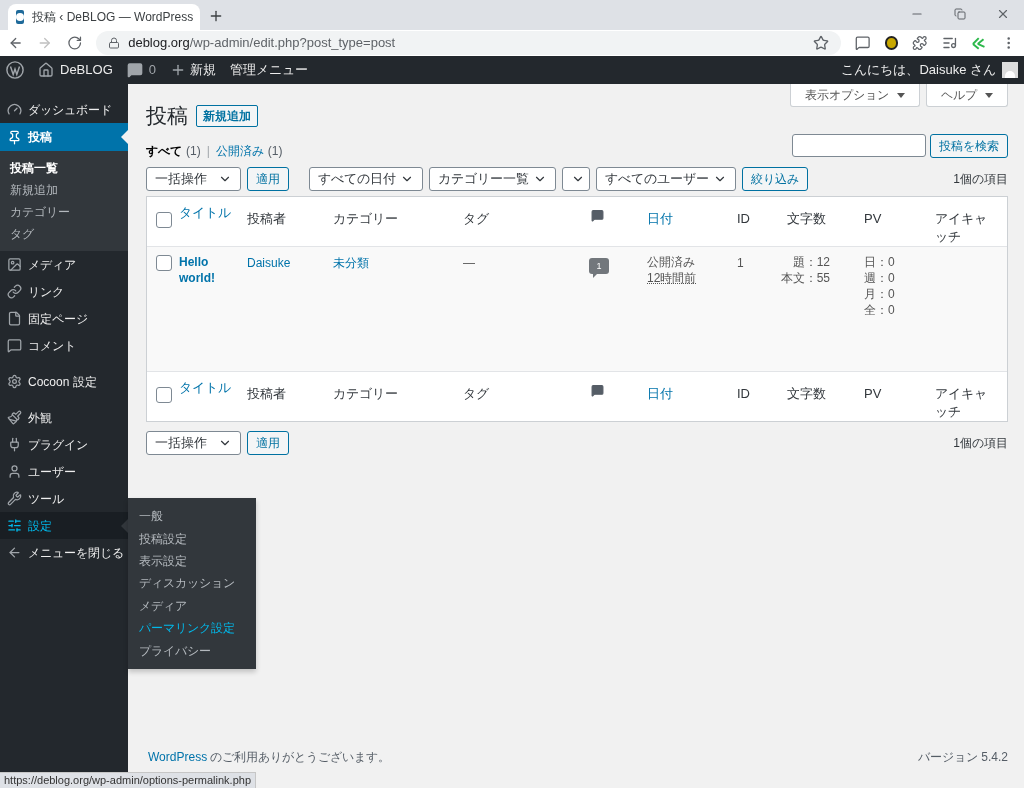 Image resolution: width=1024 pixels, height=788 pixels. What do you see at coordinates (14, 552) in the screenshot?
I see `collapse-icon` at bounding box center [14, 552].